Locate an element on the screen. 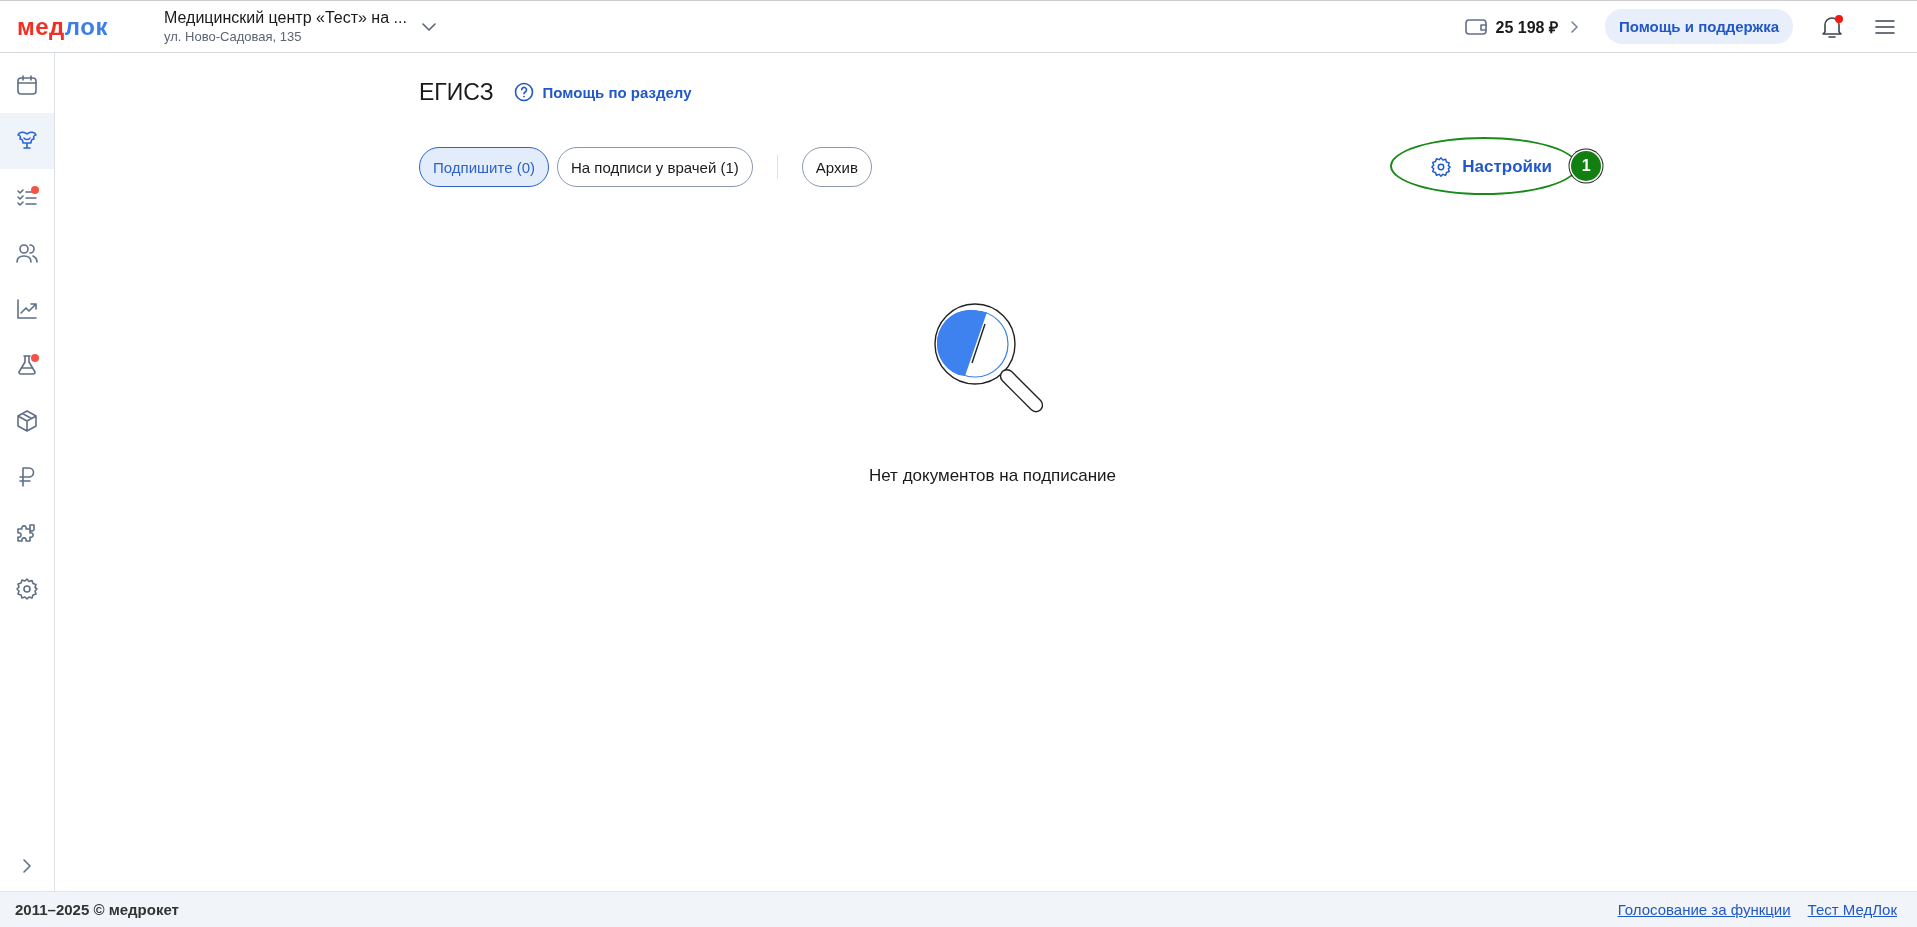 Image resolution: width=1917 pixels, height=927 pixels. settings-button: Настройки is located at coordinates (1491, 167).